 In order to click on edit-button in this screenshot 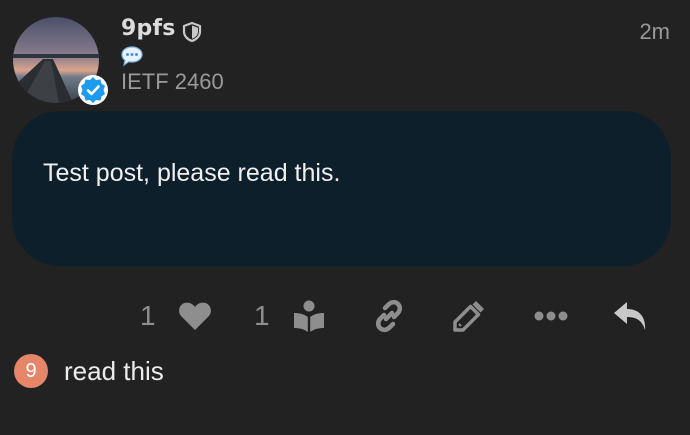, I will do `click(469, 316)`.